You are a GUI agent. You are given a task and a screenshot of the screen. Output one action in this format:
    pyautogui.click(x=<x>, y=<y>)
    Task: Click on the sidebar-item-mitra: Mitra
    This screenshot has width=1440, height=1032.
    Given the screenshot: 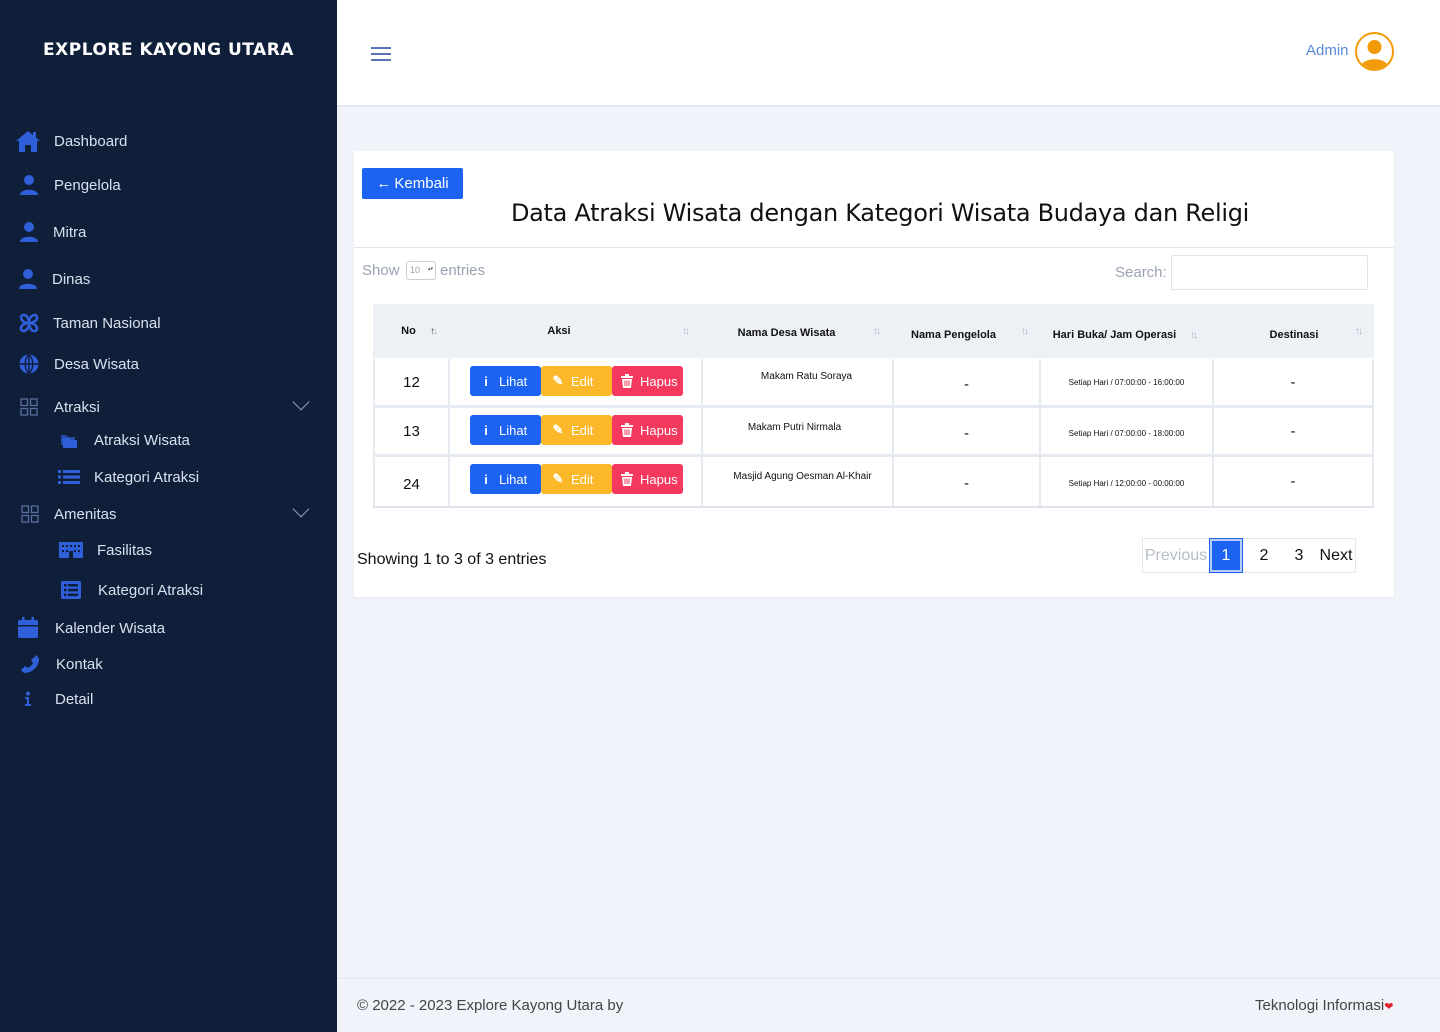 What is the action you would take?
    pyautogui.click(x=168, y=232)
    